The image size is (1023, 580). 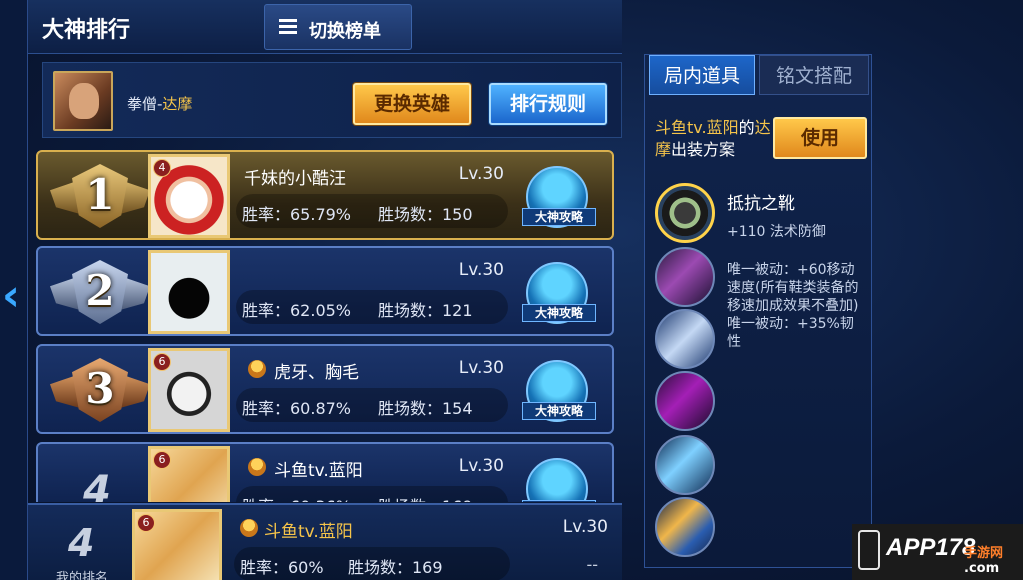 I want to click on watermark-logo: APP178 手游网 .com, so click(x=937, y=552).